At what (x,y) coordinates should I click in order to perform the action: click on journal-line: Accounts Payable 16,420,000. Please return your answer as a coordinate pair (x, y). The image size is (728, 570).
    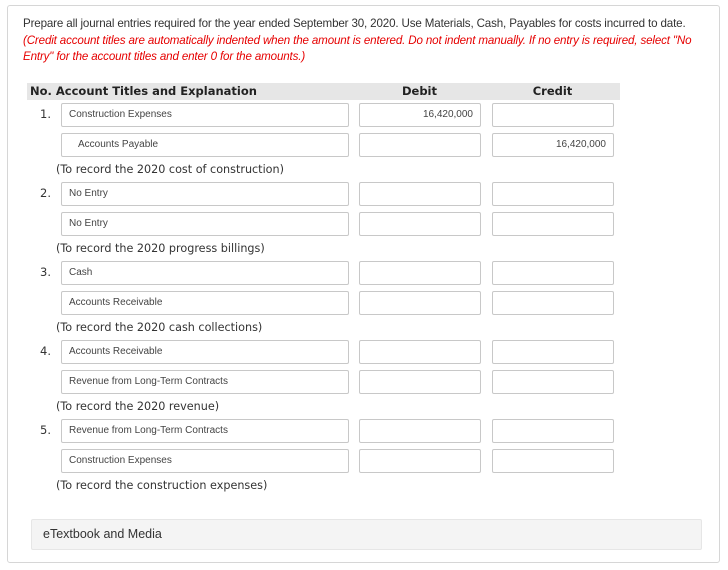
    Looking at the image, I should click on (364, 145).